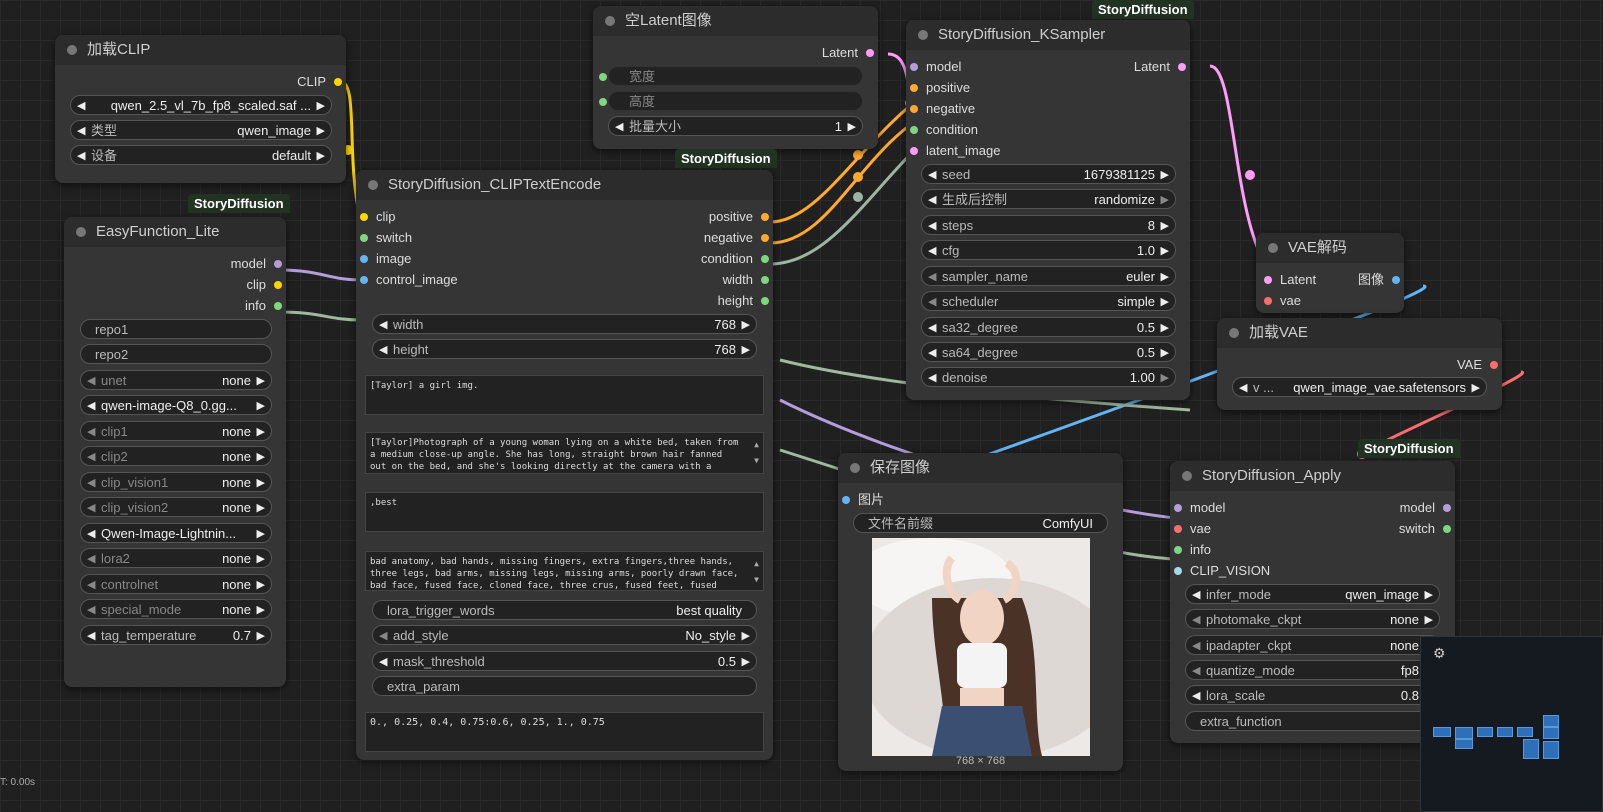 The width and height of the screenshot is (1603, 812). Describe the element at coordinates (176, 329) in the screenshot. I see `widget-repo1: repo1` at that location.